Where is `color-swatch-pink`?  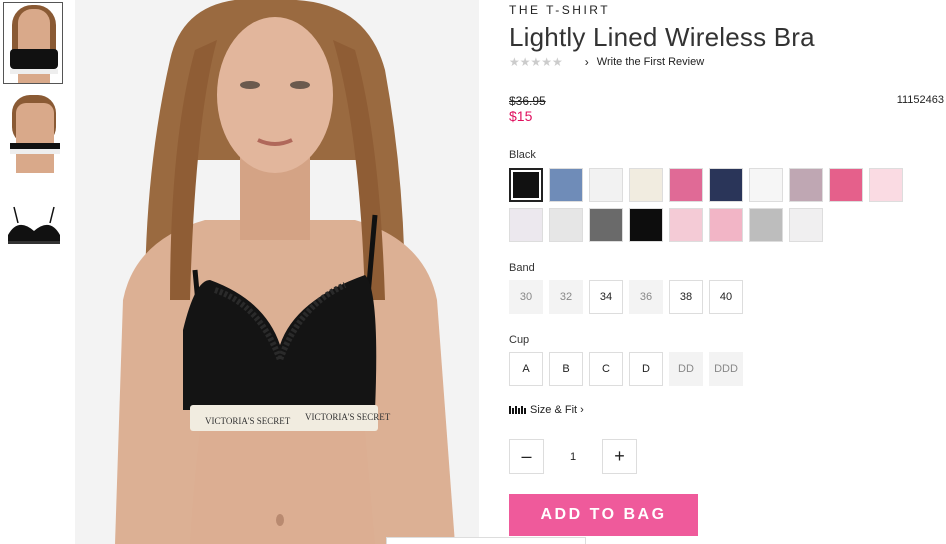 color-swatch-pink is located at coordinates (846, 185).